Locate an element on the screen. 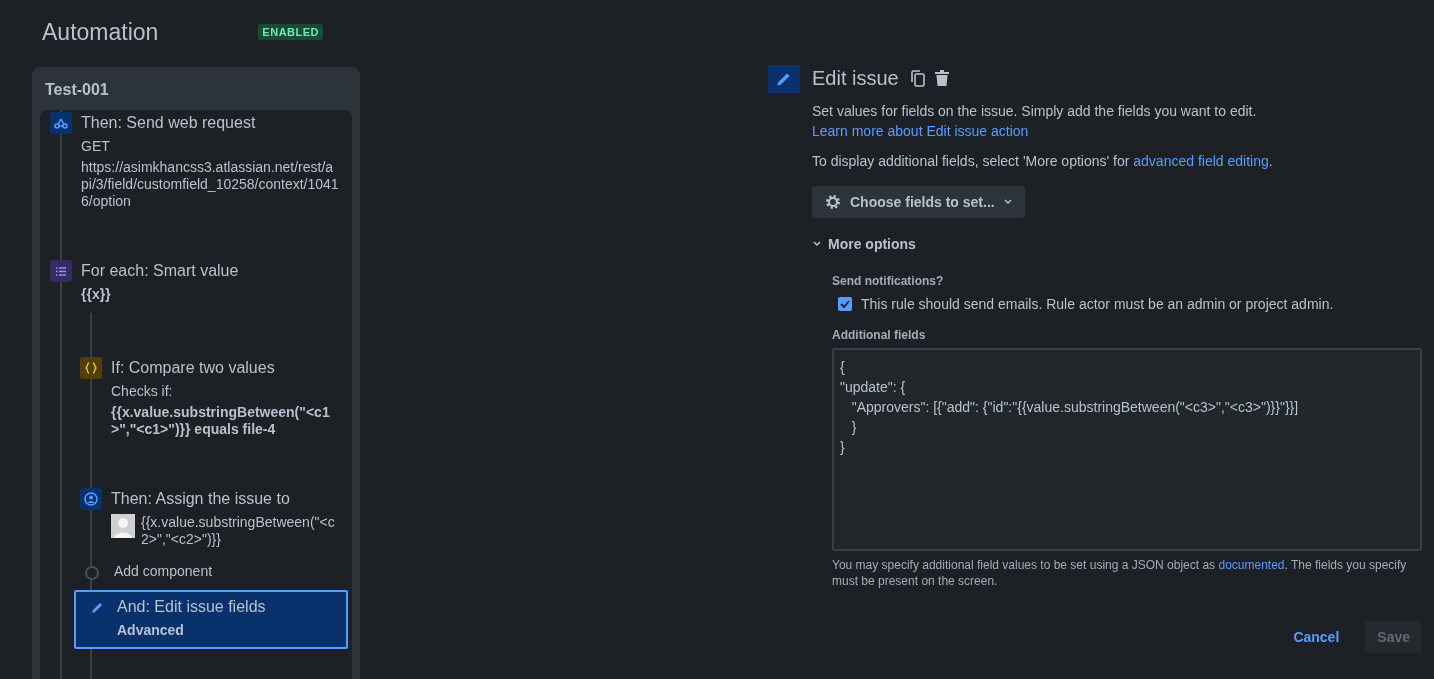  more-options-toggle: More options is located at coordinates (864, 244).